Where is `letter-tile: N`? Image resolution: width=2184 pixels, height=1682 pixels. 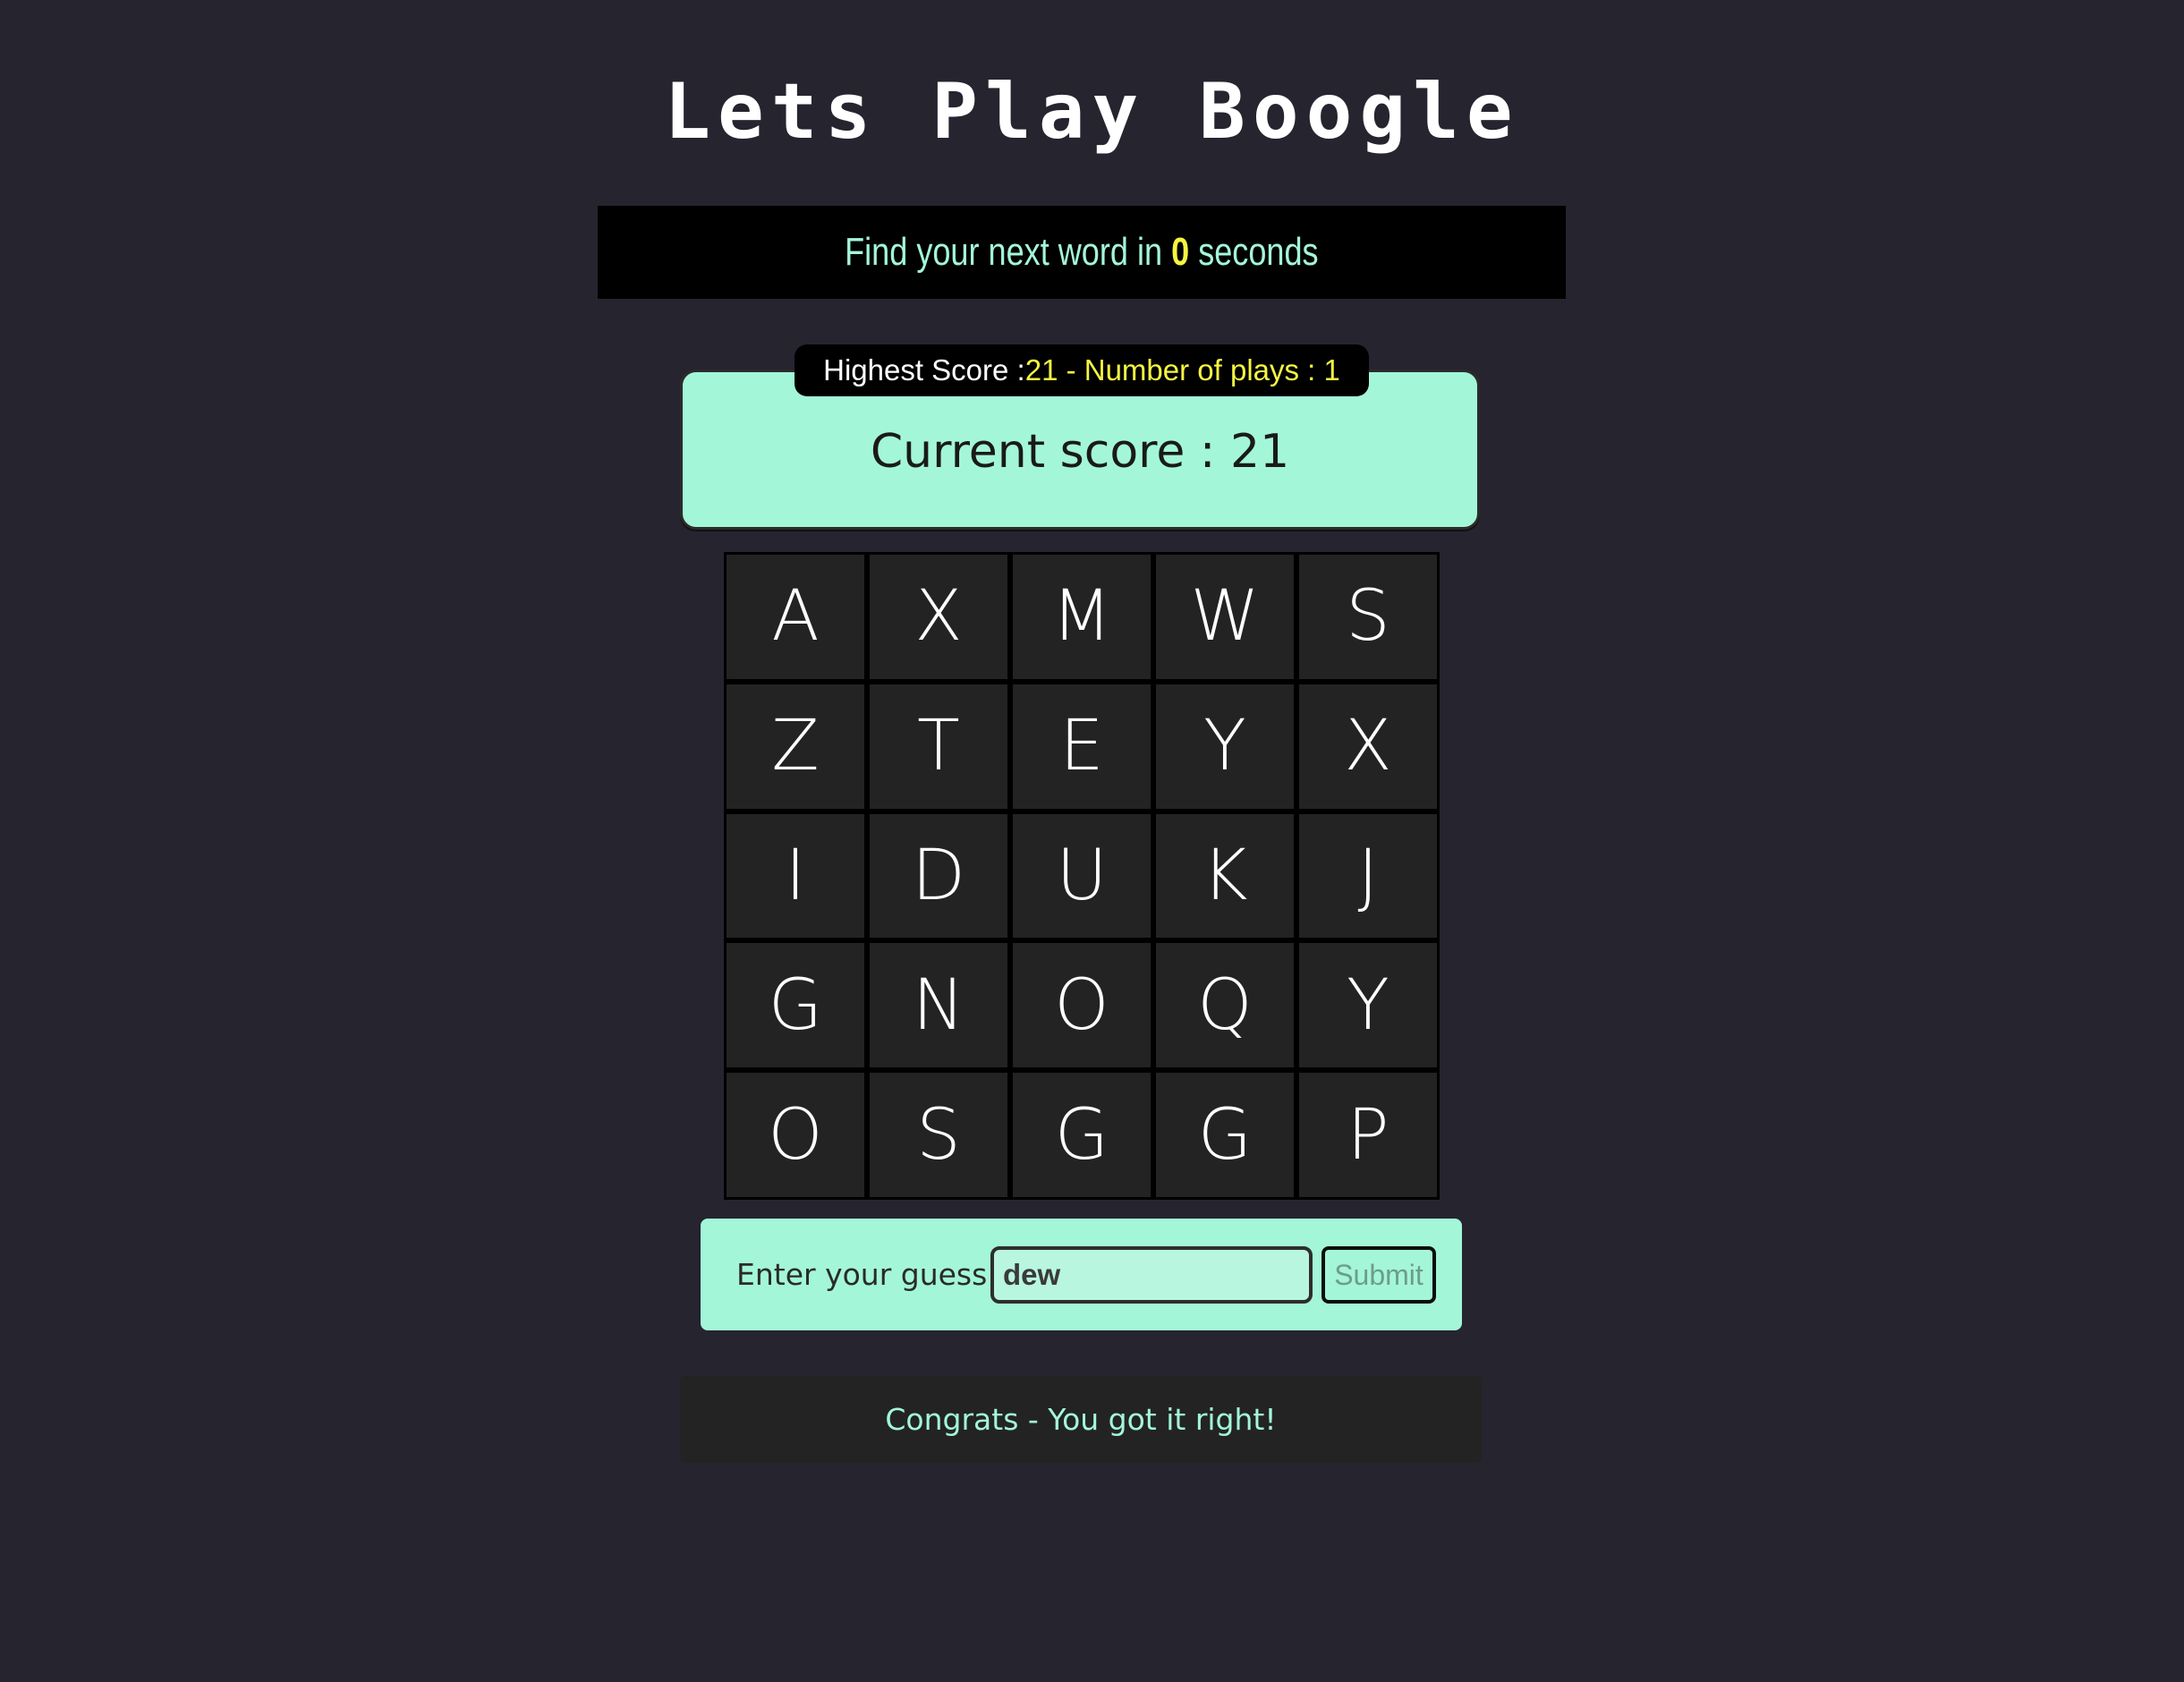 letter-tile: N is located at coordinates (938, 1005).